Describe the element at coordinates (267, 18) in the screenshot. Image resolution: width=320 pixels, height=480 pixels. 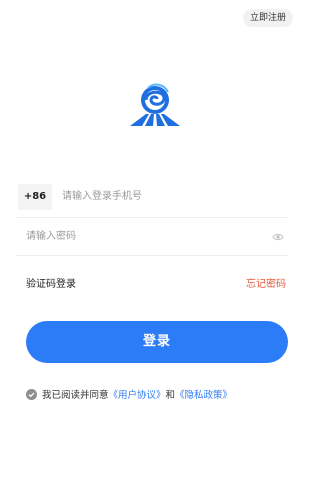
I see `register-button: 立即注册` at that location.